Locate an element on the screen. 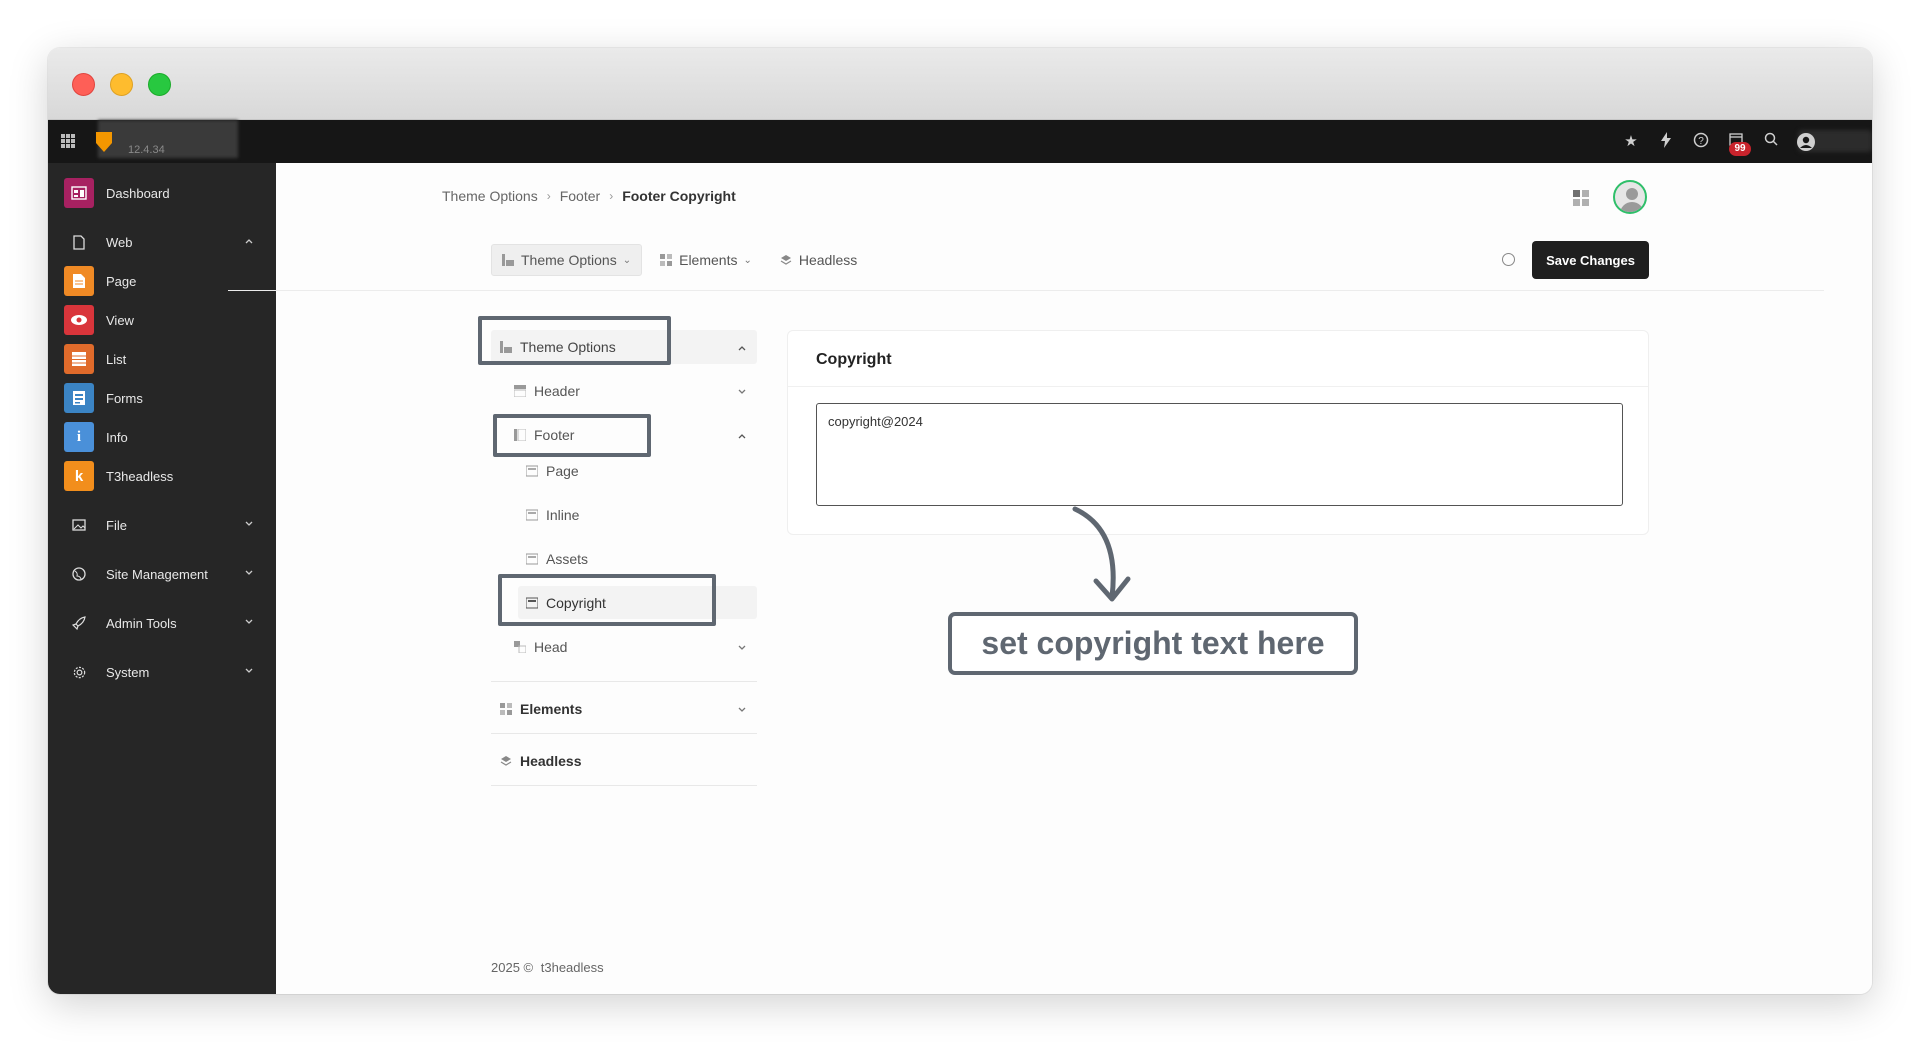 This screenshot has width=1920, height=1042. search-icon is located at coordinates (1771, 142).